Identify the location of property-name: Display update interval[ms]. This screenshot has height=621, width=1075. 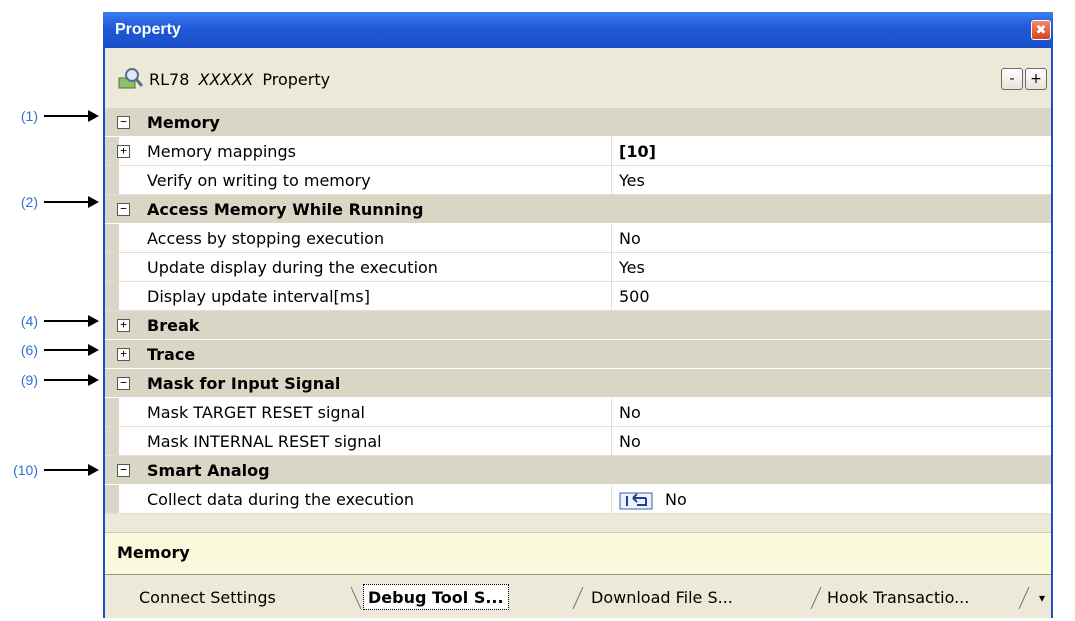
(258, 296).